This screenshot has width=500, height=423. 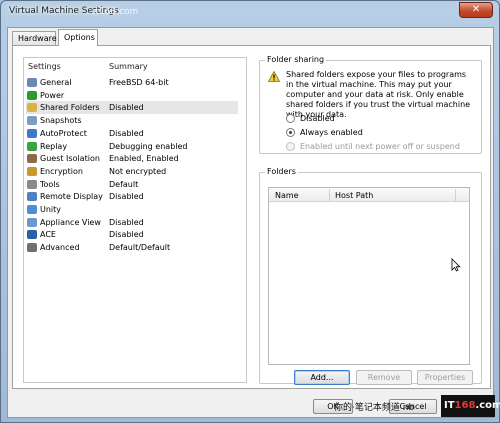 I want to click on general-icon, so click(x=32, y=82).